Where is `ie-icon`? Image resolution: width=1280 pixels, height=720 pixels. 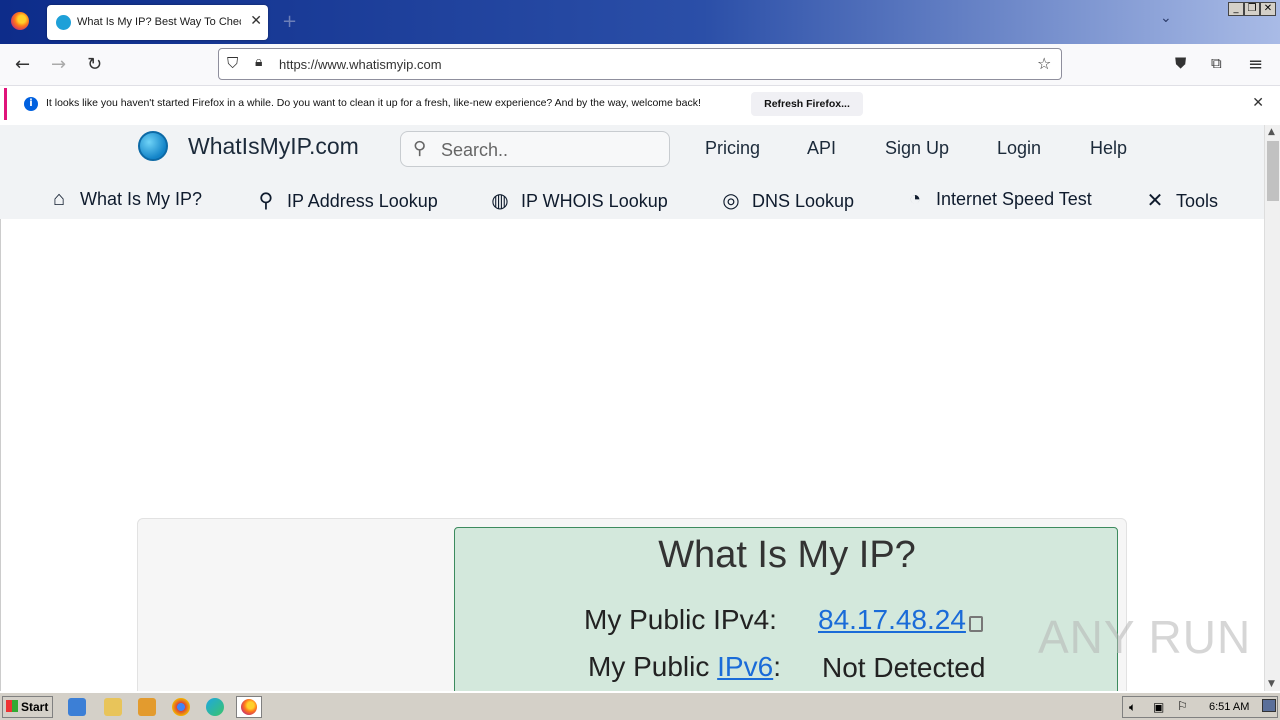 ie-icon is located at coordinates (77, 707).